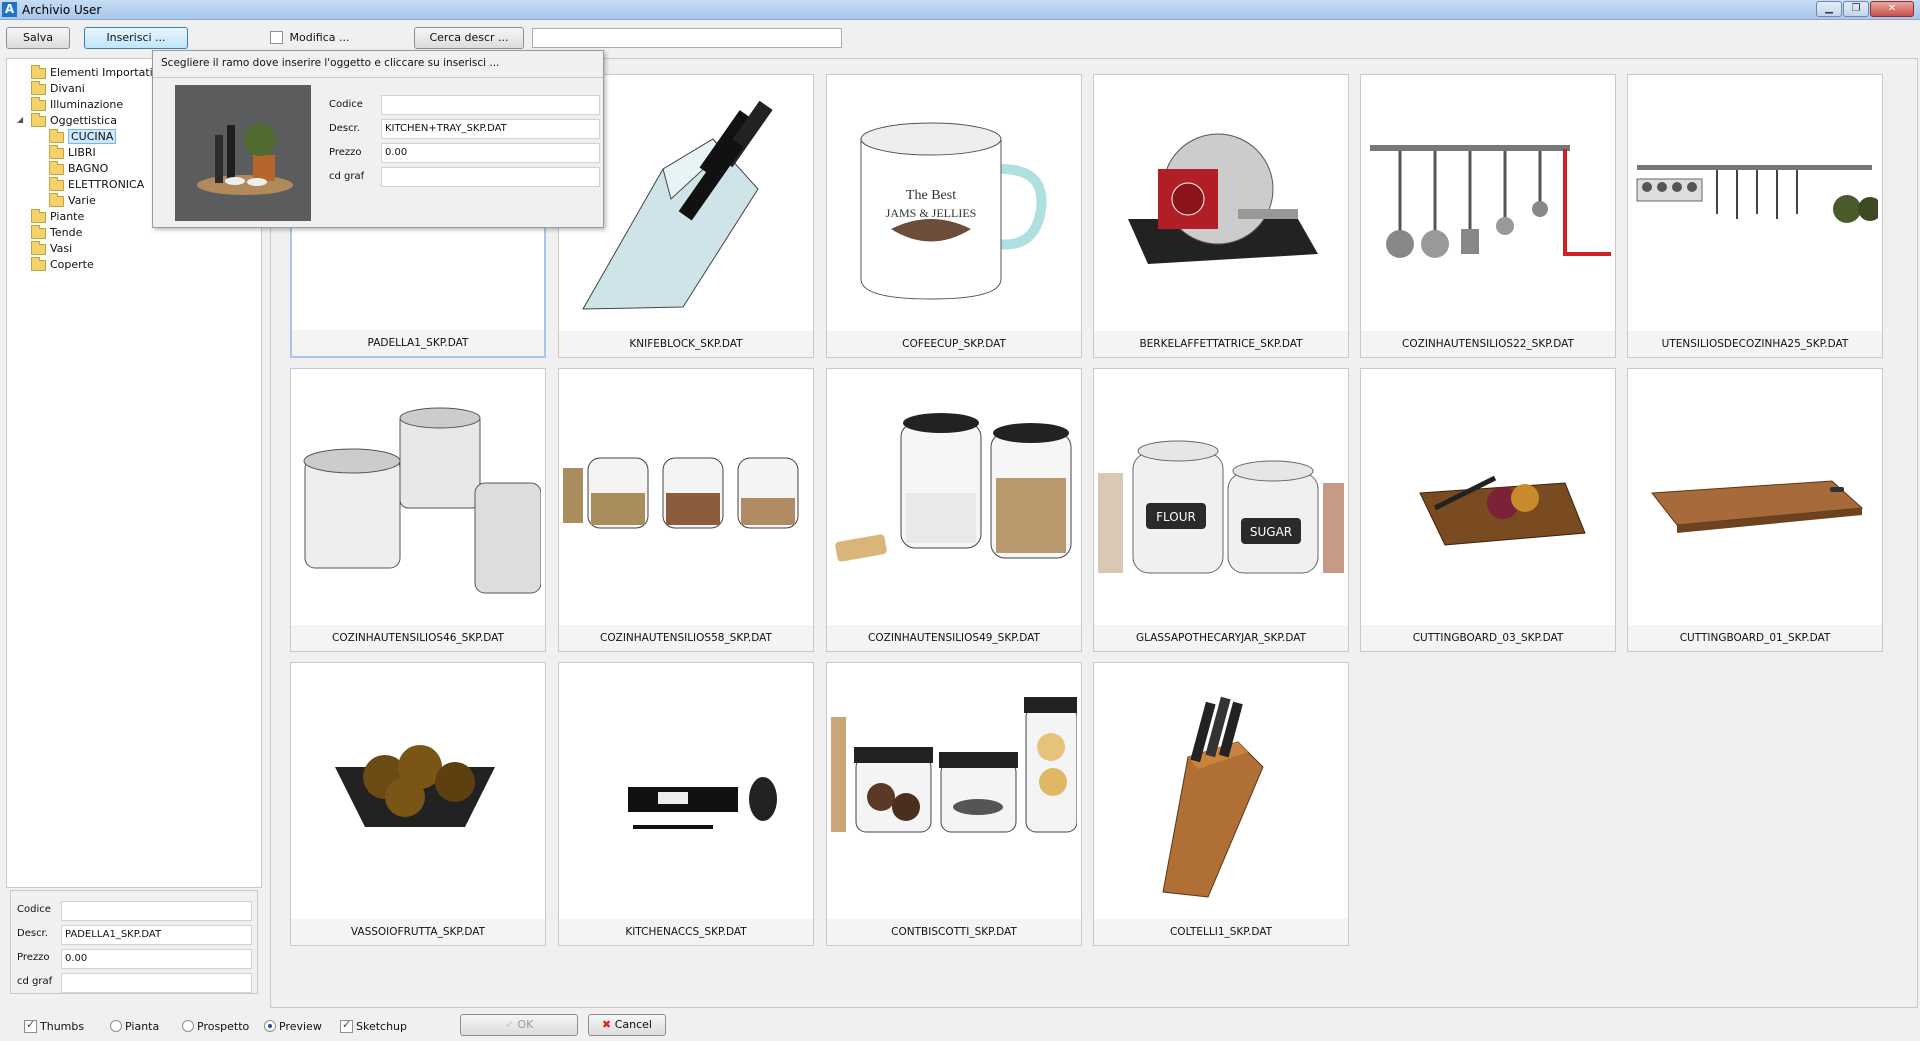  Describe the element at coordinates (38, 38) in the screenshot. I see `save-button: Salva` at that location.